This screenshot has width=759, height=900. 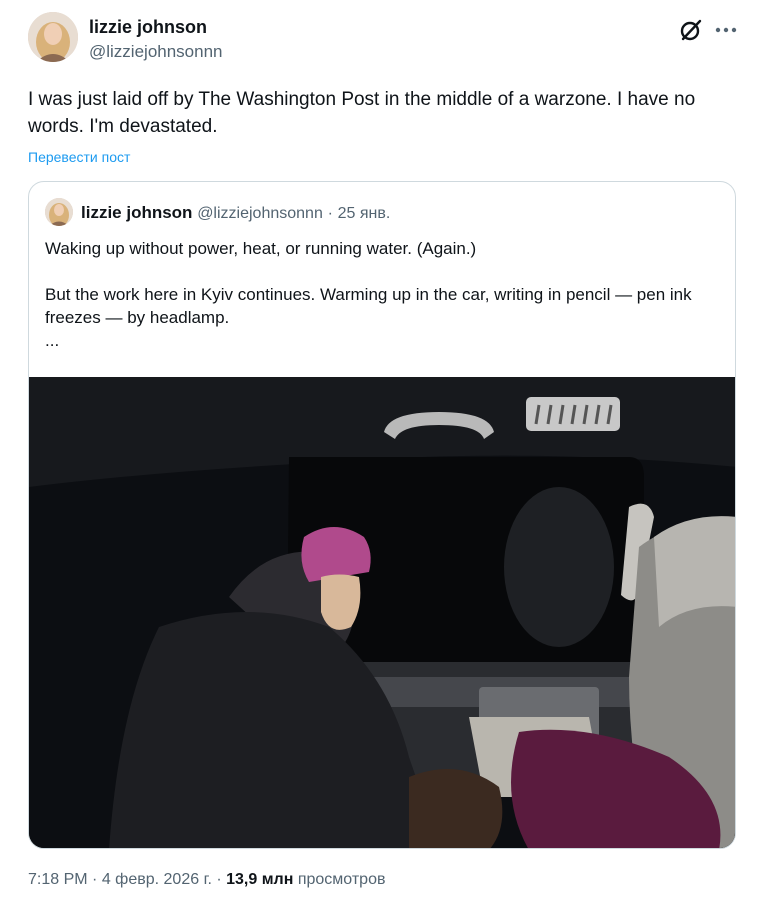 I want to click on grok-slash-icon, so click(x=691, y=30).